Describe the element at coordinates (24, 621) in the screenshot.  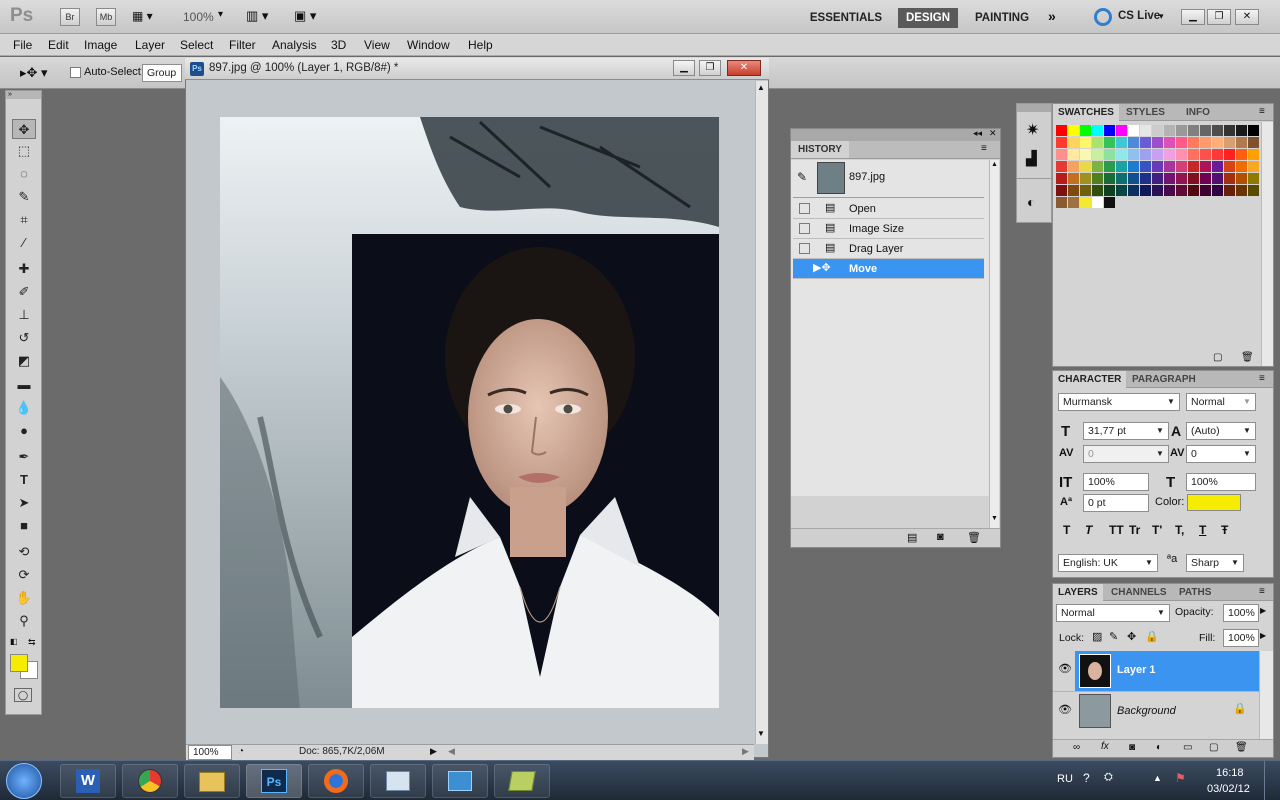
I see `zoom-tool-icon: ⚲` at that location.